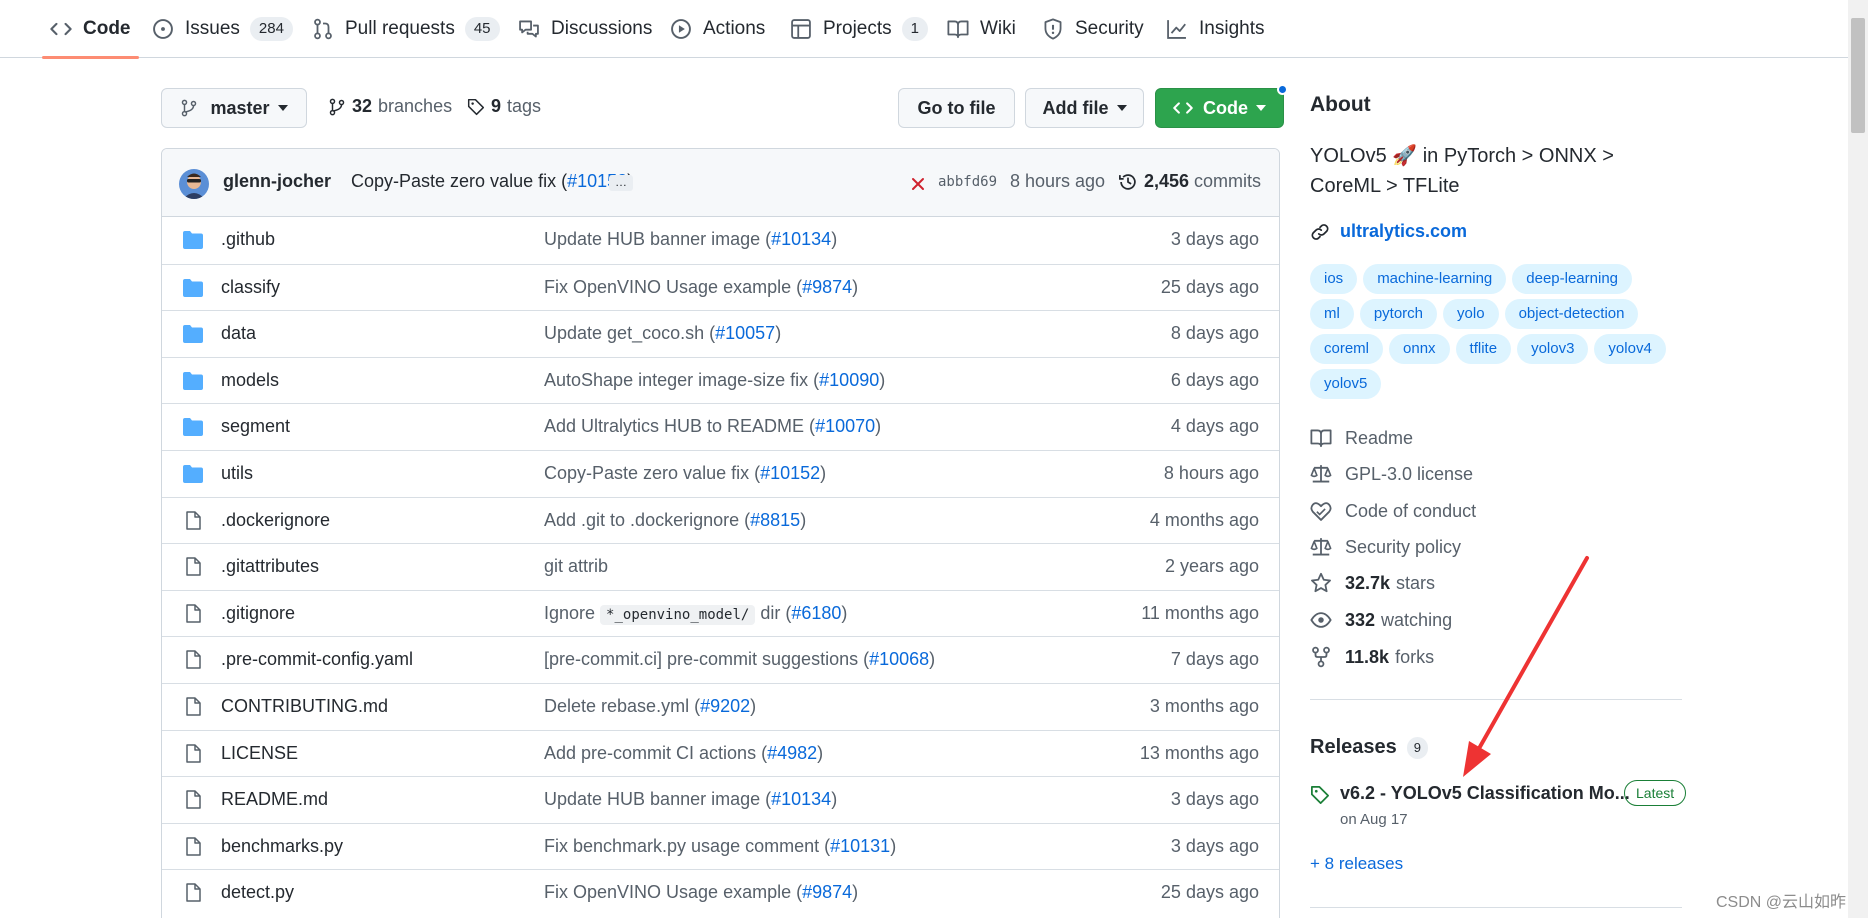  Describe the element at coordinates (576, 566) in the screenshot. I see `commit-msg-text: git attrib` at that location.